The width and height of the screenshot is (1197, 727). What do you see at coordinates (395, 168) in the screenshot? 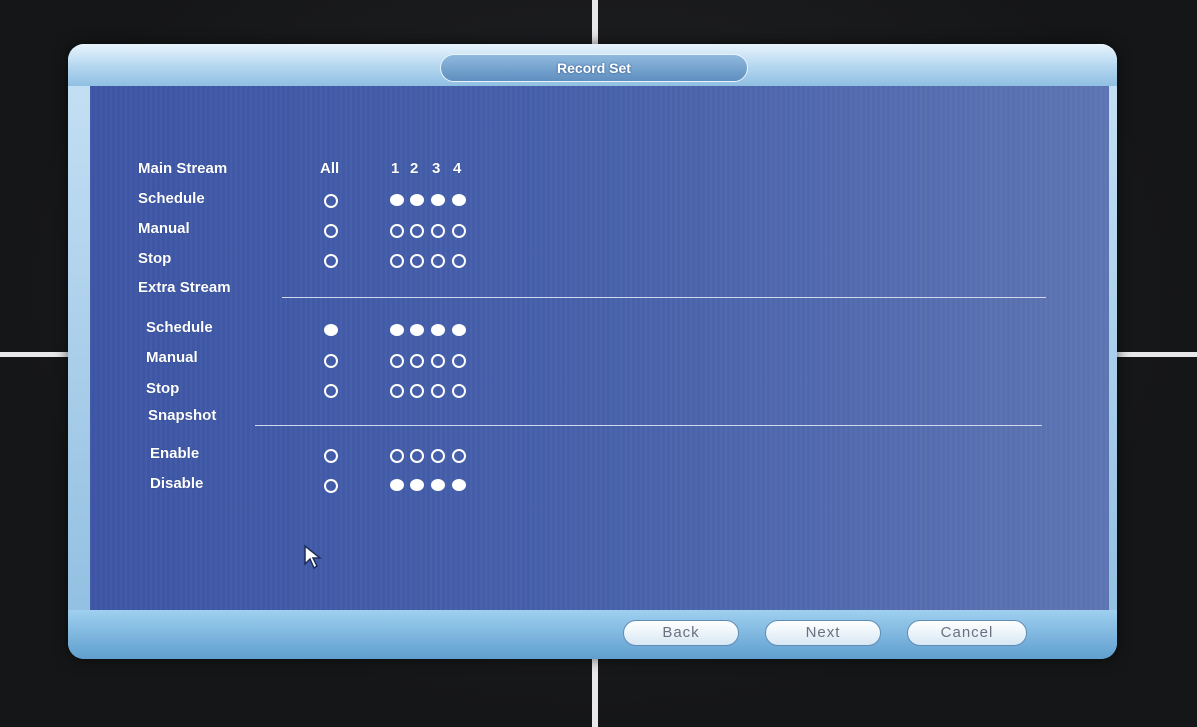
I see `channel-header-1: 1` at bounding box center [395, 168].